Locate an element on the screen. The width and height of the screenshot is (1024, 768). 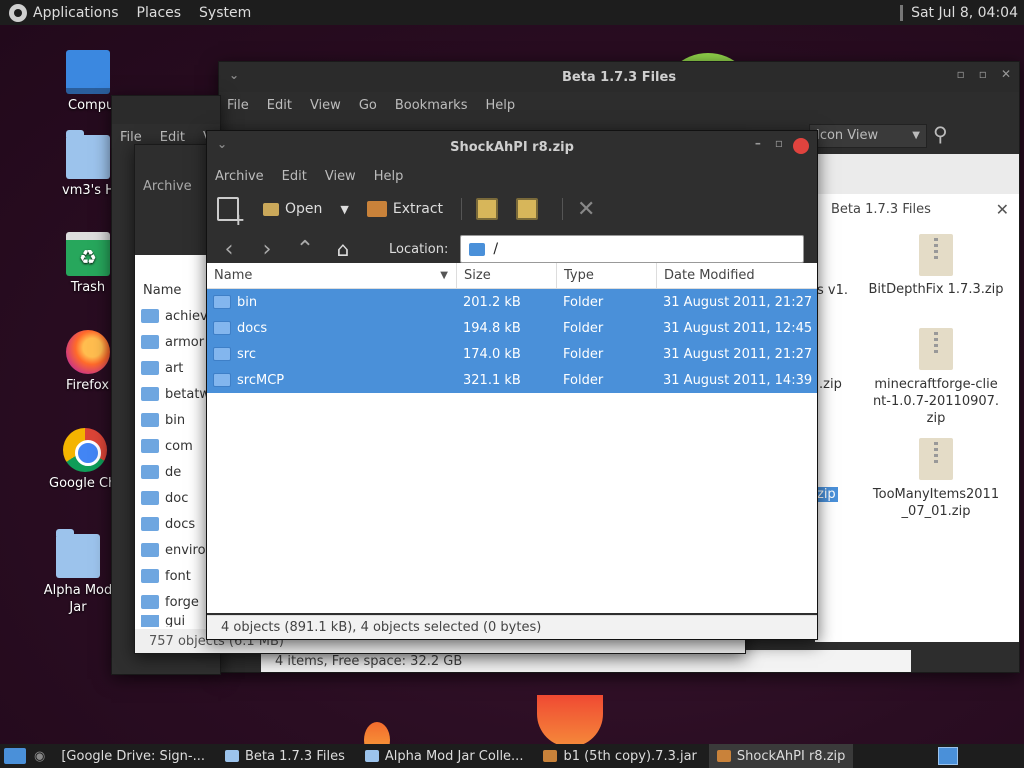
partial-file-name: zip is located at coordinates (826, 494).